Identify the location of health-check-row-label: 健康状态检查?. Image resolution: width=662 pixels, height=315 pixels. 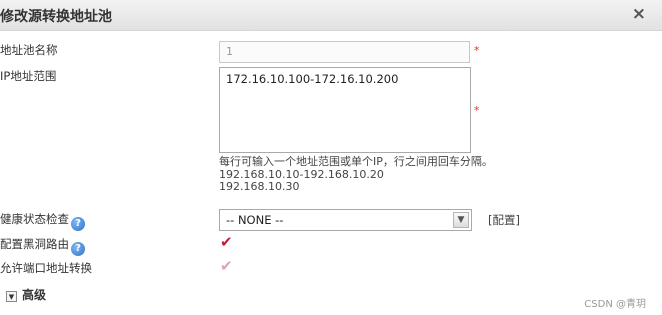
(42, 221).